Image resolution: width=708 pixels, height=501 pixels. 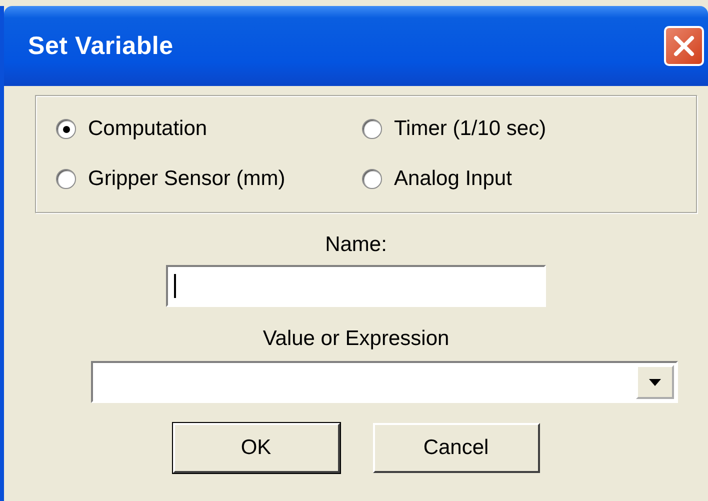 What do you see at coordinates (456, 448) in the screenshot?
I see `dialog-button: Cancel` at bounding box center [456, 448].